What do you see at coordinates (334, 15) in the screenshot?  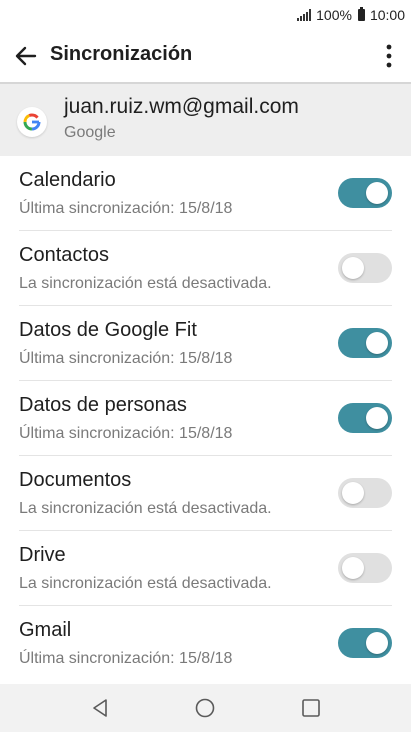 I see `battery-percent: 100%` at bounding box center [334, 15].